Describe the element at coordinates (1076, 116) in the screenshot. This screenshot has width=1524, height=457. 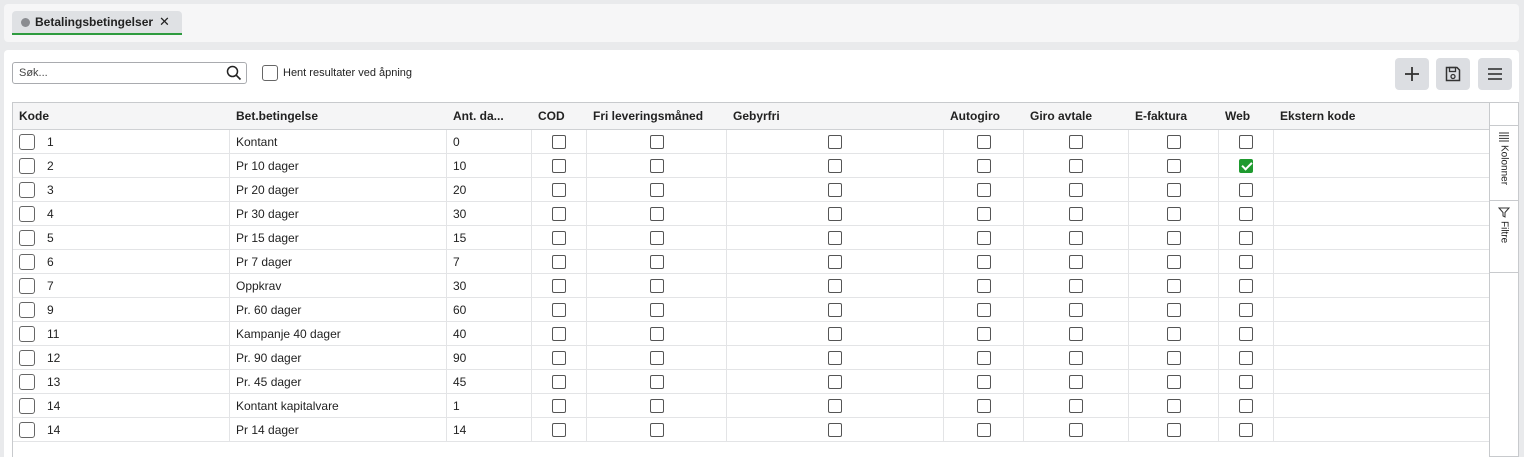
I see `column-header-giro-avtale: Giro avtale` at that location.